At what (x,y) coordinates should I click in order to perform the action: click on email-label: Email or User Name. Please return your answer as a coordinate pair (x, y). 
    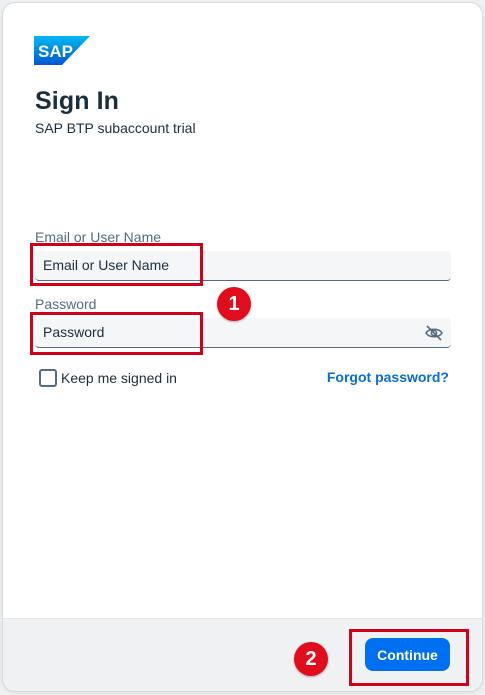
    Looking at the image, I should click on (98, 237).